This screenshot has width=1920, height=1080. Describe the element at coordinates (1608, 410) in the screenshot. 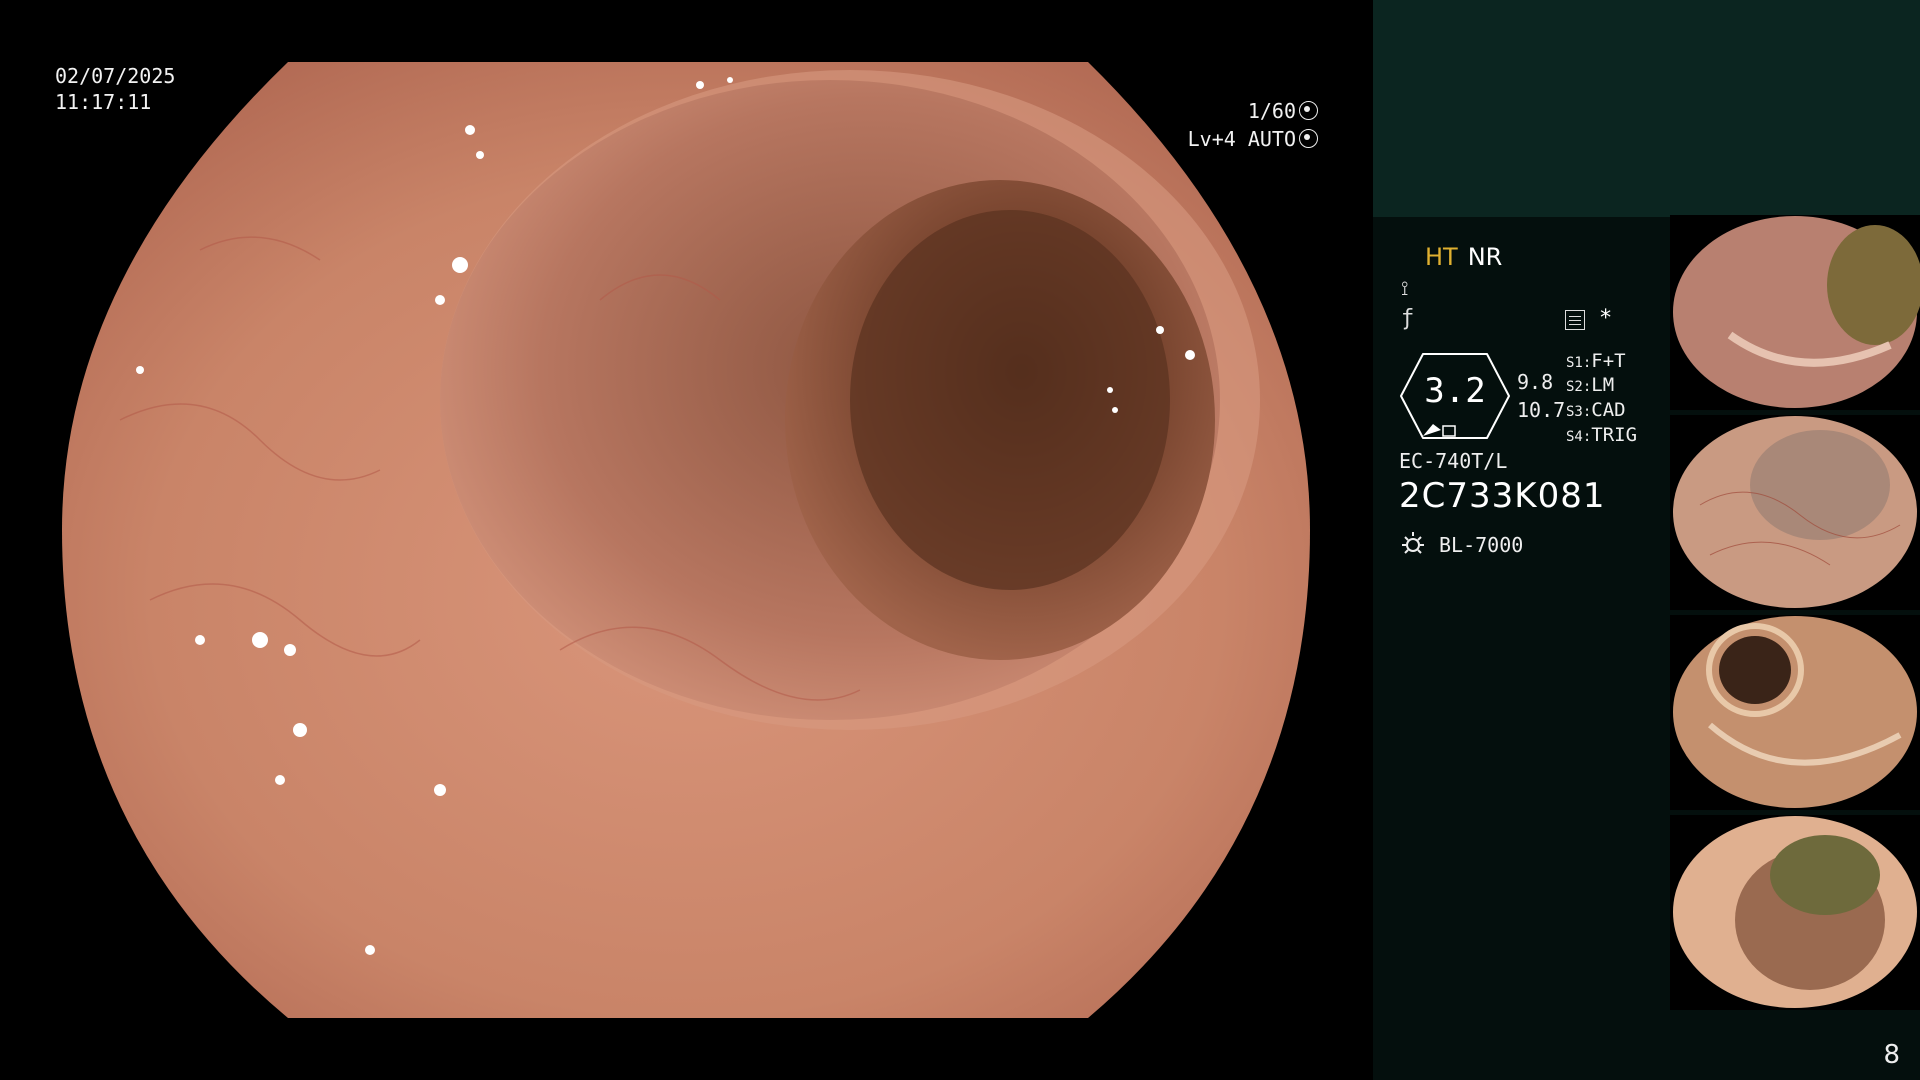

I see `switch-value: CAD` at that location.